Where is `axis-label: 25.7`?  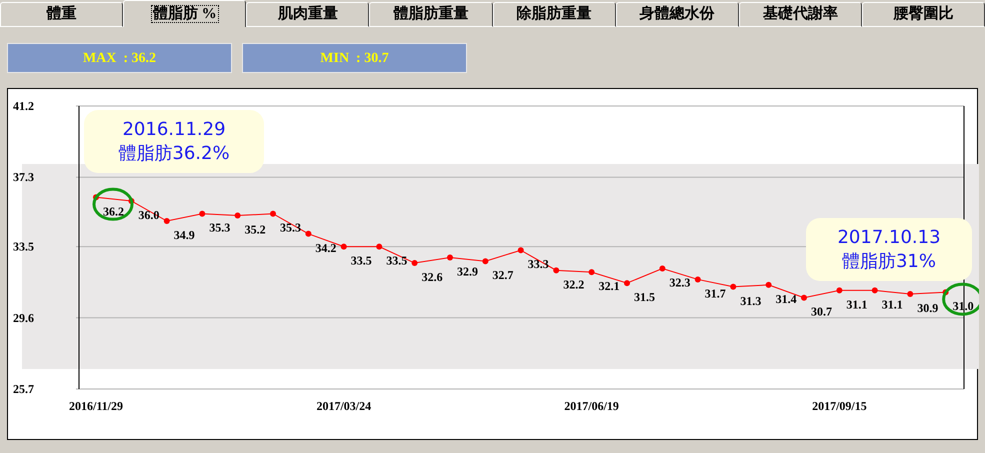
axis-label: 25.7 is located at coordinates (23, 389).